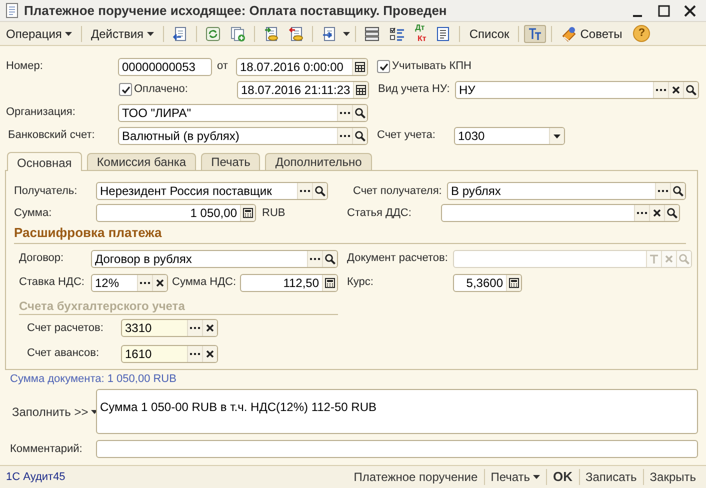  I want to click on refresh-icon, so click(212, 34).